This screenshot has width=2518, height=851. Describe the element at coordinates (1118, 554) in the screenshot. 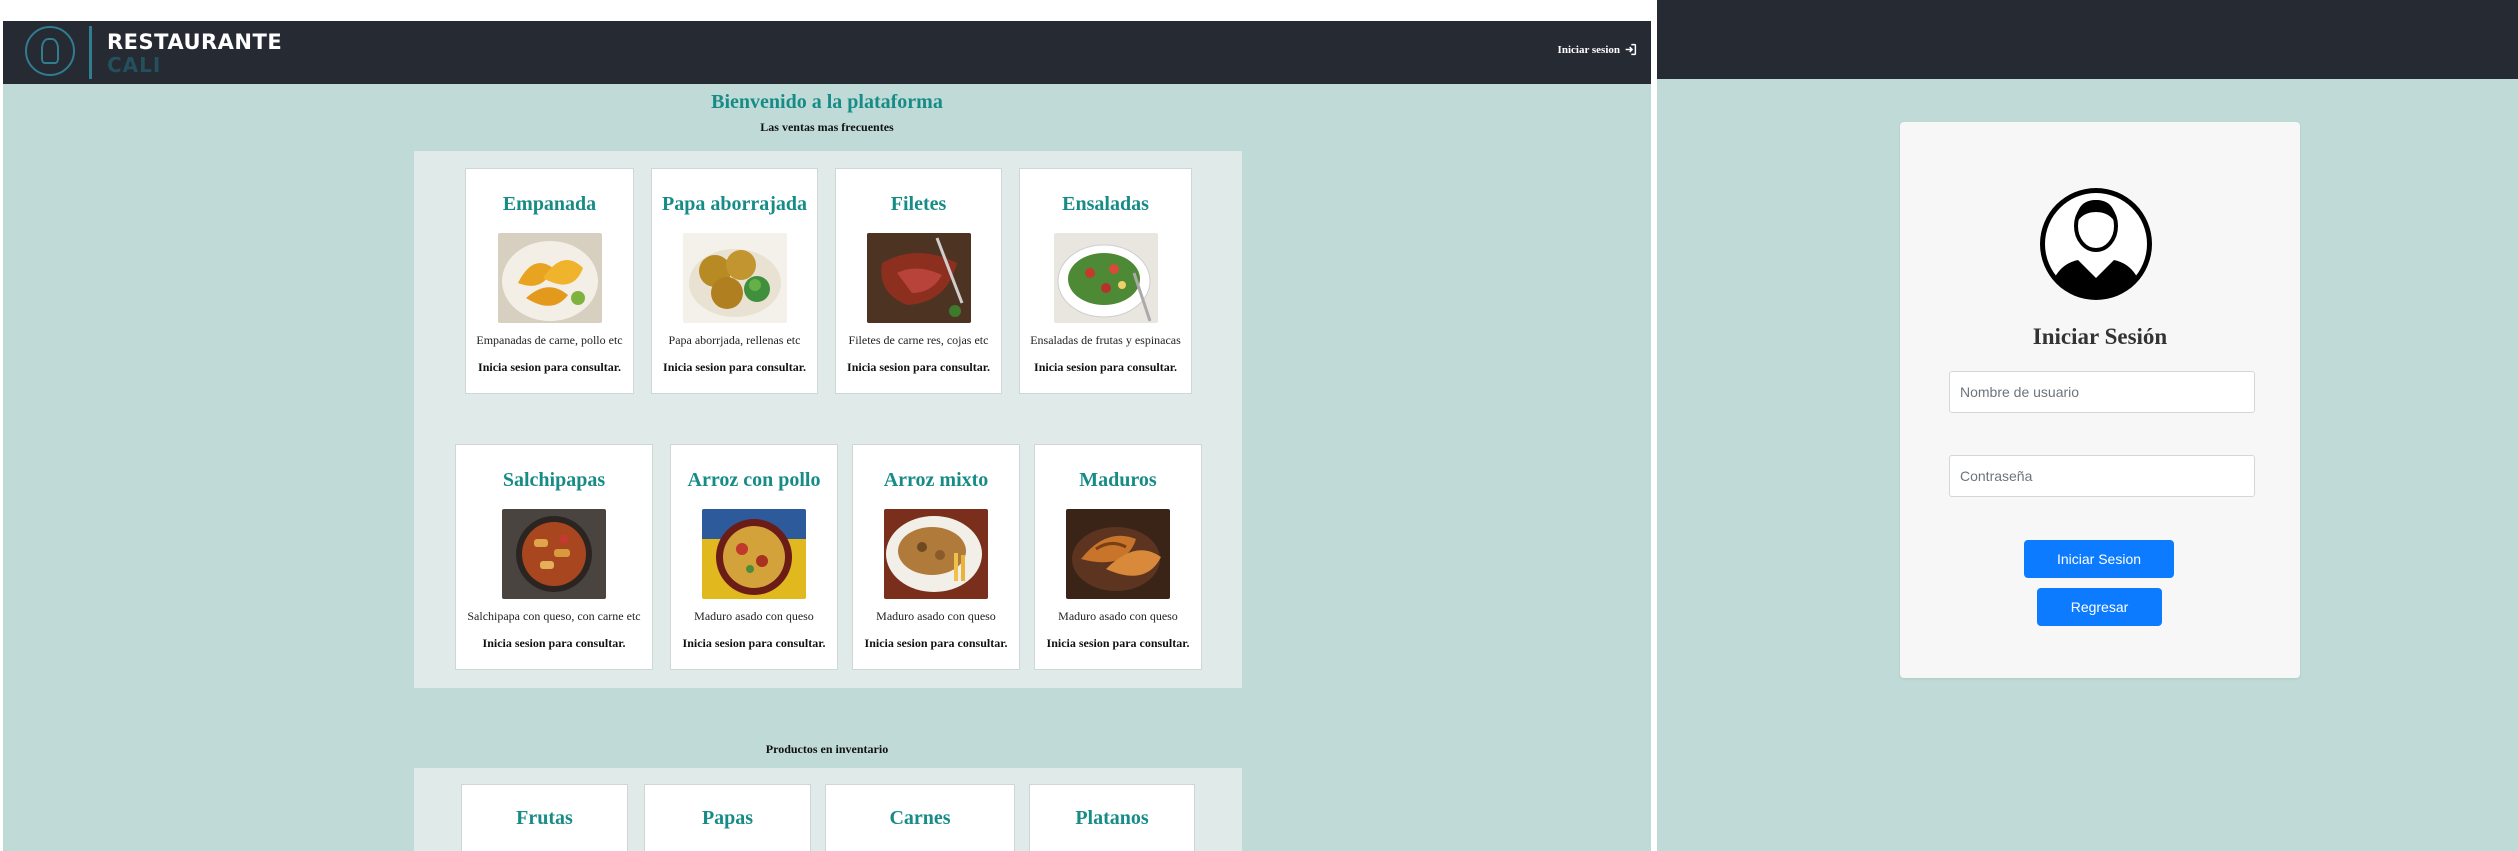

I see `maduros-photo` at that location.